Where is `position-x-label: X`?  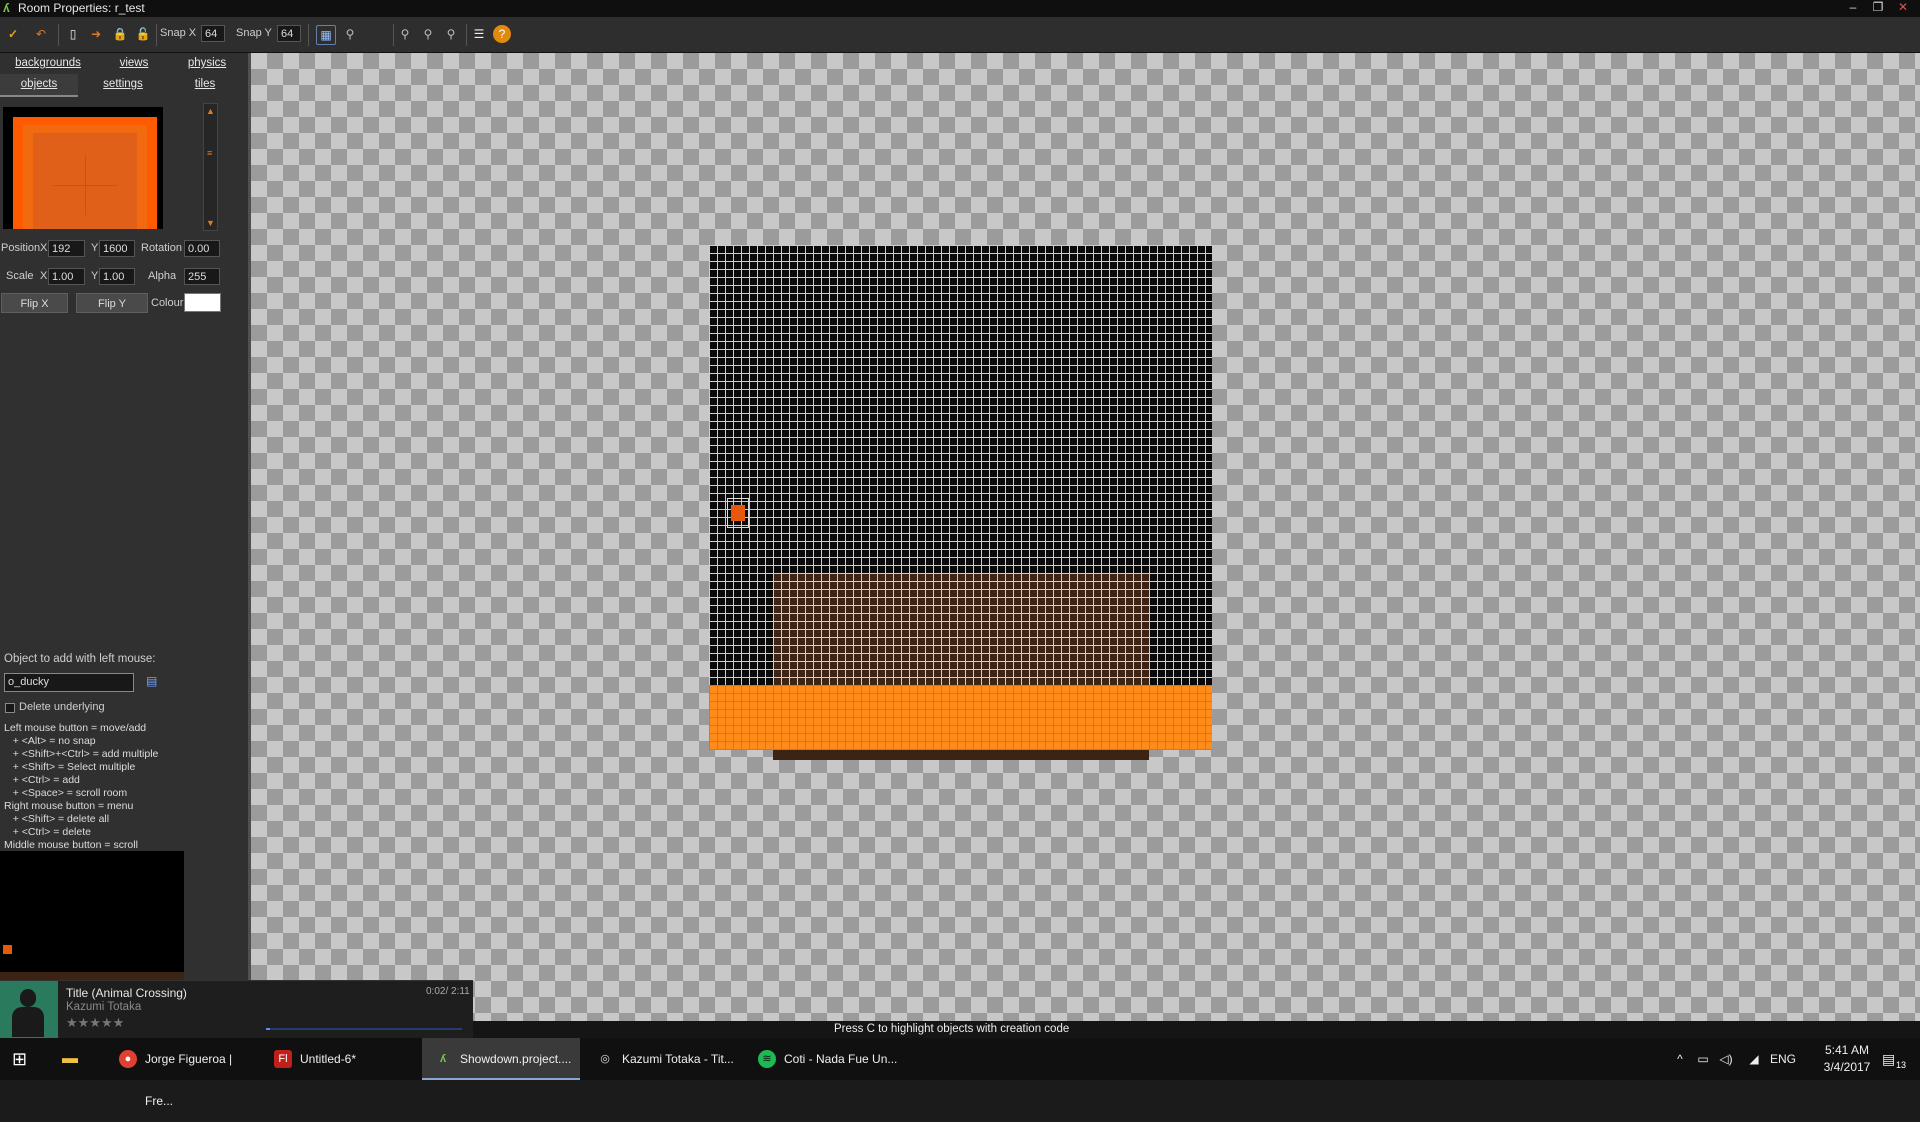 position-x-label: X is located at coordinates (44, 248).